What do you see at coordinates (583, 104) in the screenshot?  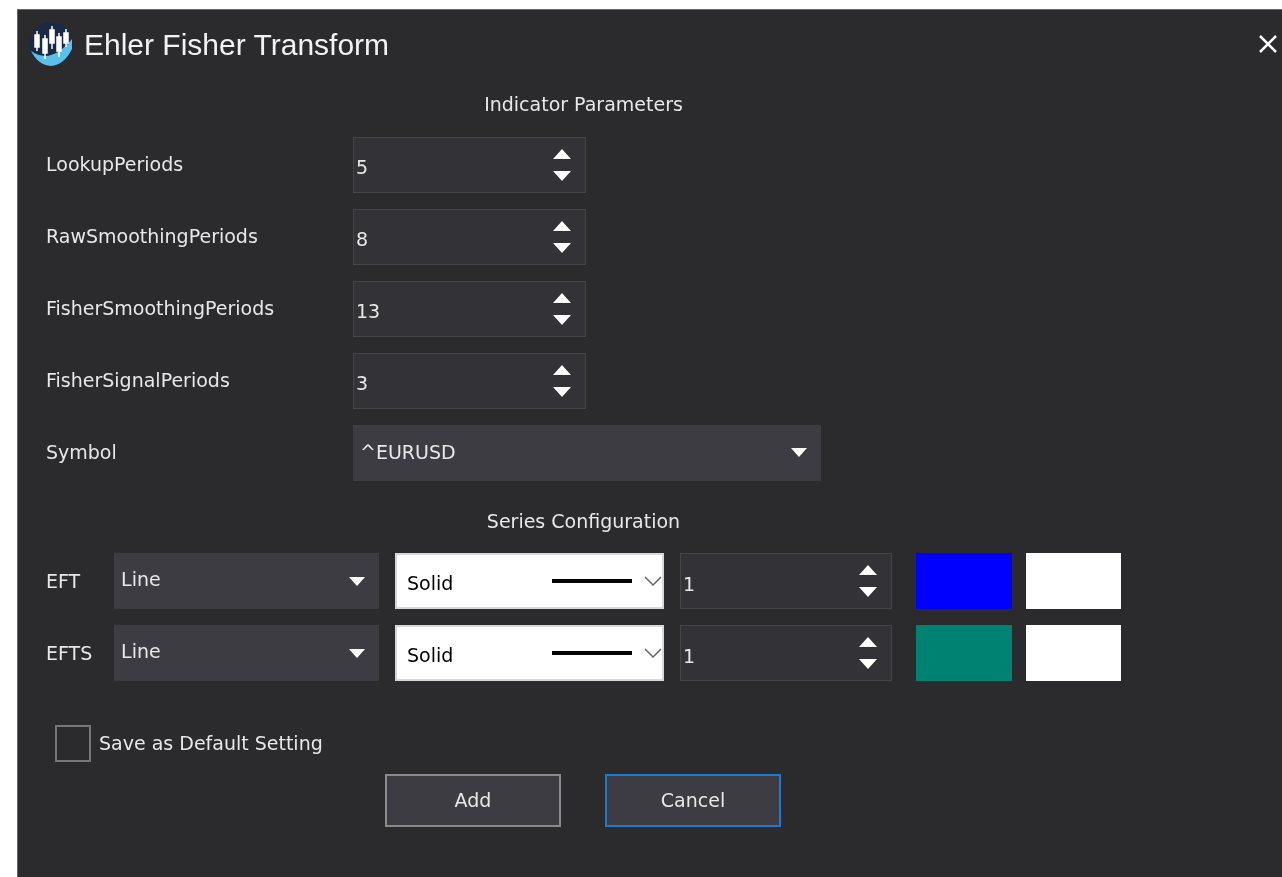 I see `section-heading: Indicator Parameters` at bounding box center [583, 104].